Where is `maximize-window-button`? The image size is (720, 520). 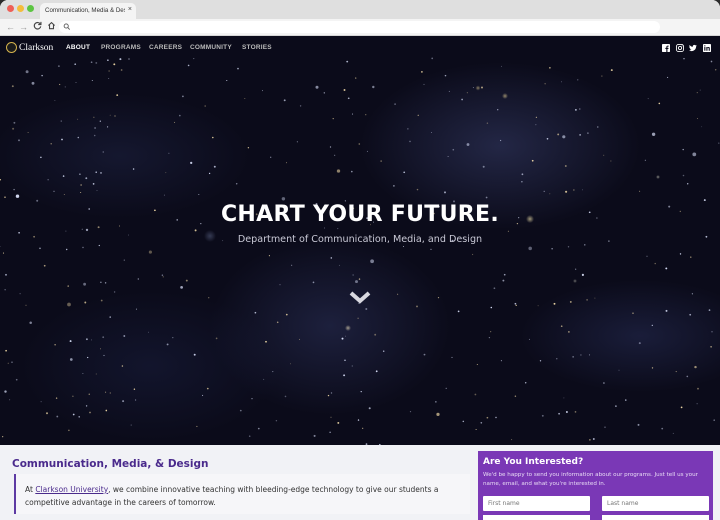 maximize-window-button is located at coordinates (30, 8).